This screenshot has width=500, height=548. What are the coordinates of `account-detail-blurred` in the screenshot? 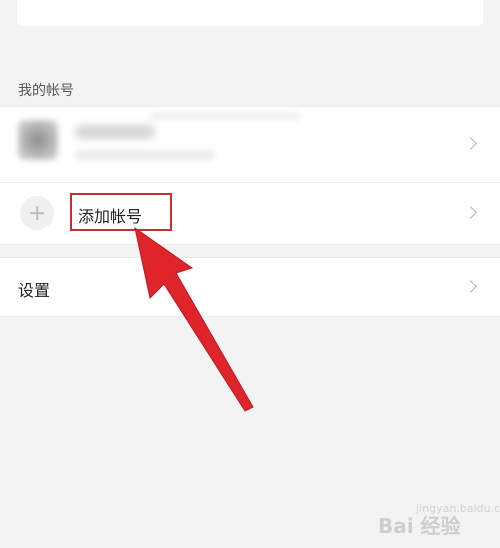 It's located at (145, 155).